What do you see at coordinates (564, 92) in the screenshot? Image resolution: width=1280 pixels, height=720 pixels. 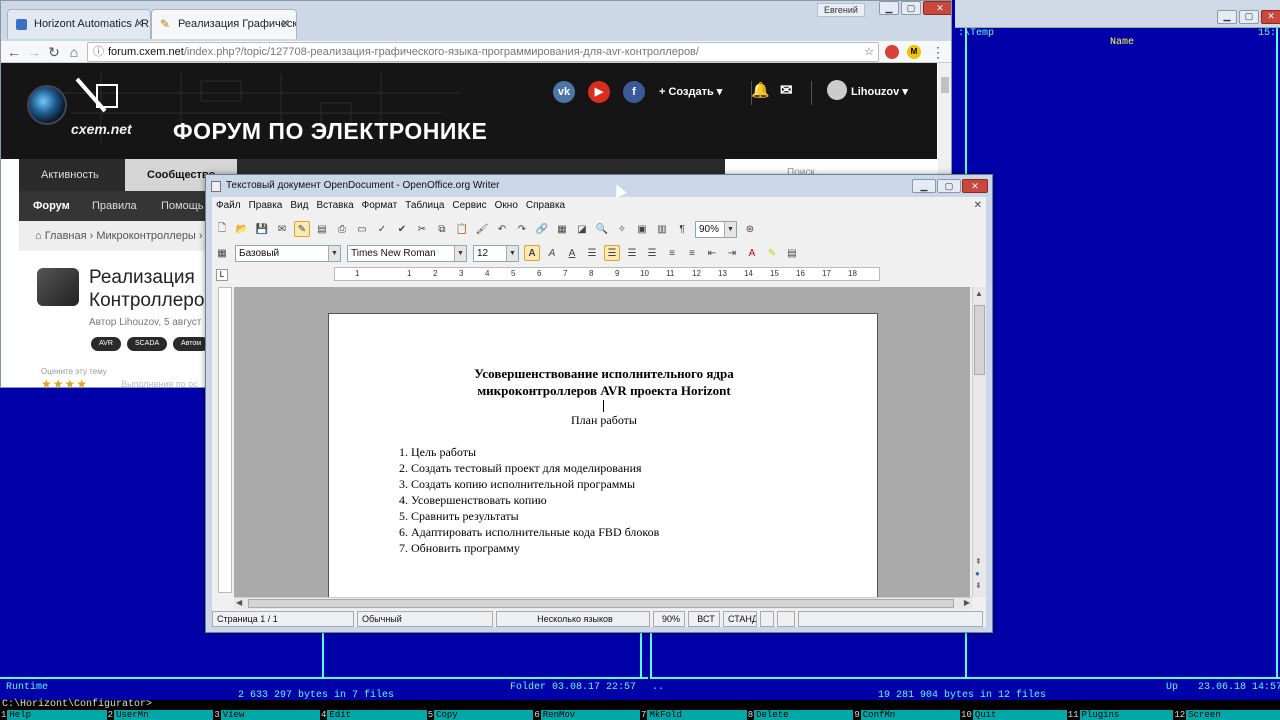 I see `vk-icon: vk` at bounding box center [564, 92].